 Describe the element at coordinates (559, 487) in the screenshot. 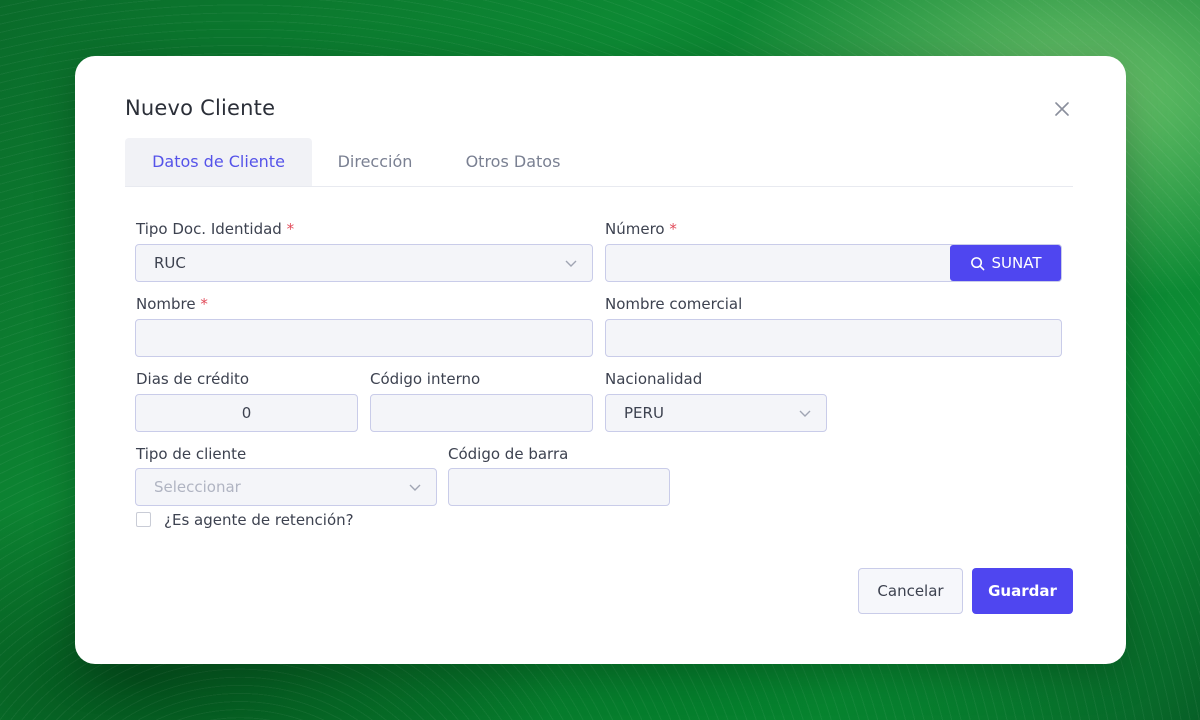

I see `codigo-barra-input` at that location.